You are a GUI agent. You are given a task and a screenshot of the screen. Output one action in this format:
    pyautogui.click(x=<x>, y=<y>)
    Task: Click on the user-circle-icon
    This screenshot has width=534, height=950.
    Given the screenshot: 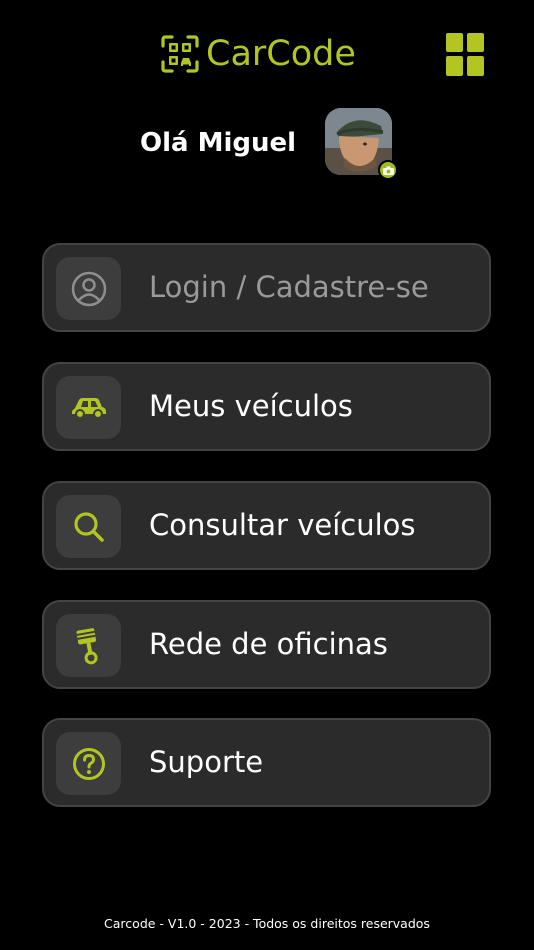 What is the action you would take?
    pyautogui.click(x=88, y=288)
    